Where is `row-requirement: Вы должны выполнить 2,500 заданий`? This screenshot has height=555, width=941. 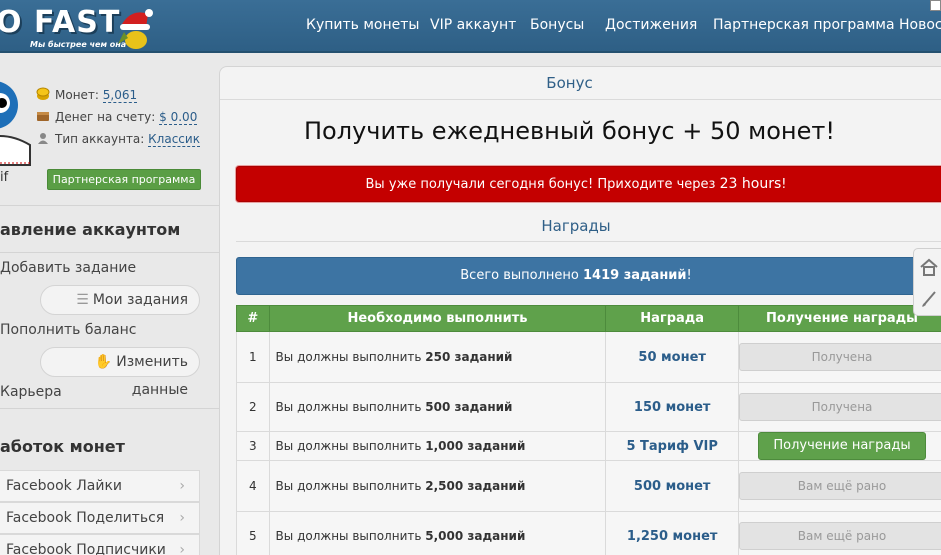 row-requirement: Вы должны выполнить 2,500 заданий is located at coordinates (437, 486).